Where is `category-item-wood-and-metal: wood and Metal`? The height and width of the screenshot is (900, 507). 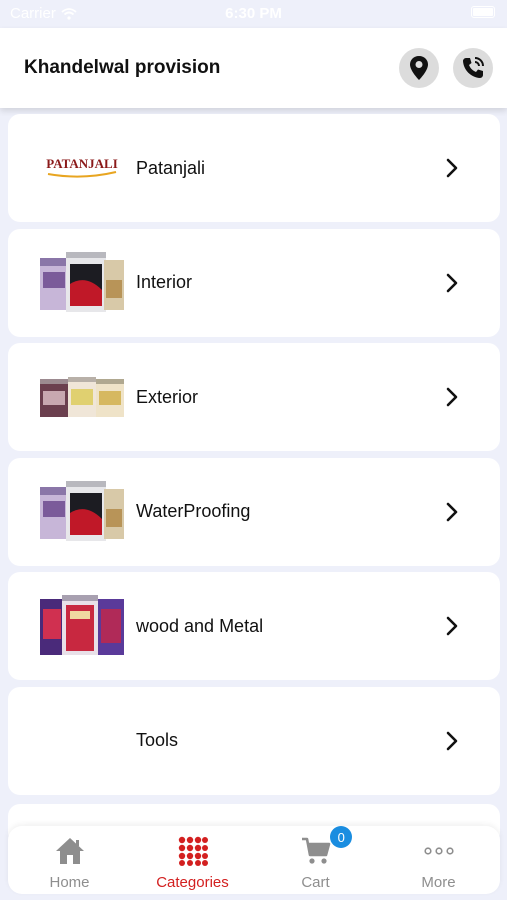
category-item-wood-and-metal: wood and Metal is located at coordinates (254, 626).